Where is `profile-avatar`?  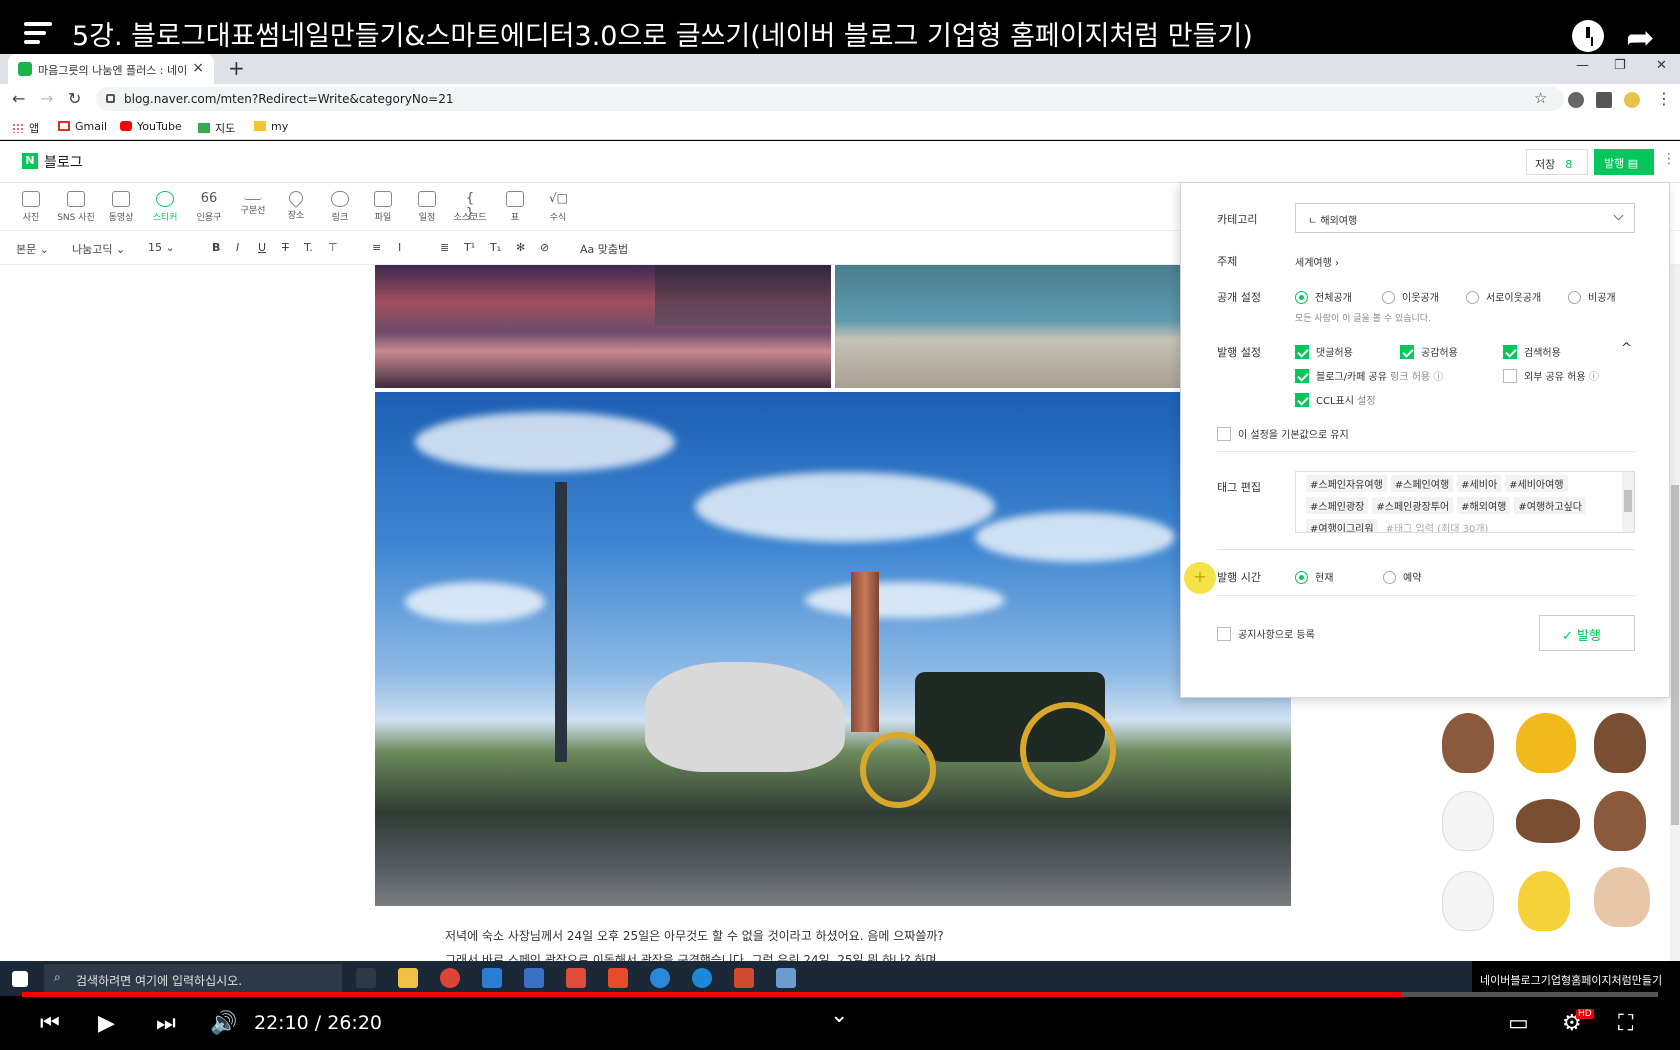
profile-avatar is located at coordinates (1632, 100).